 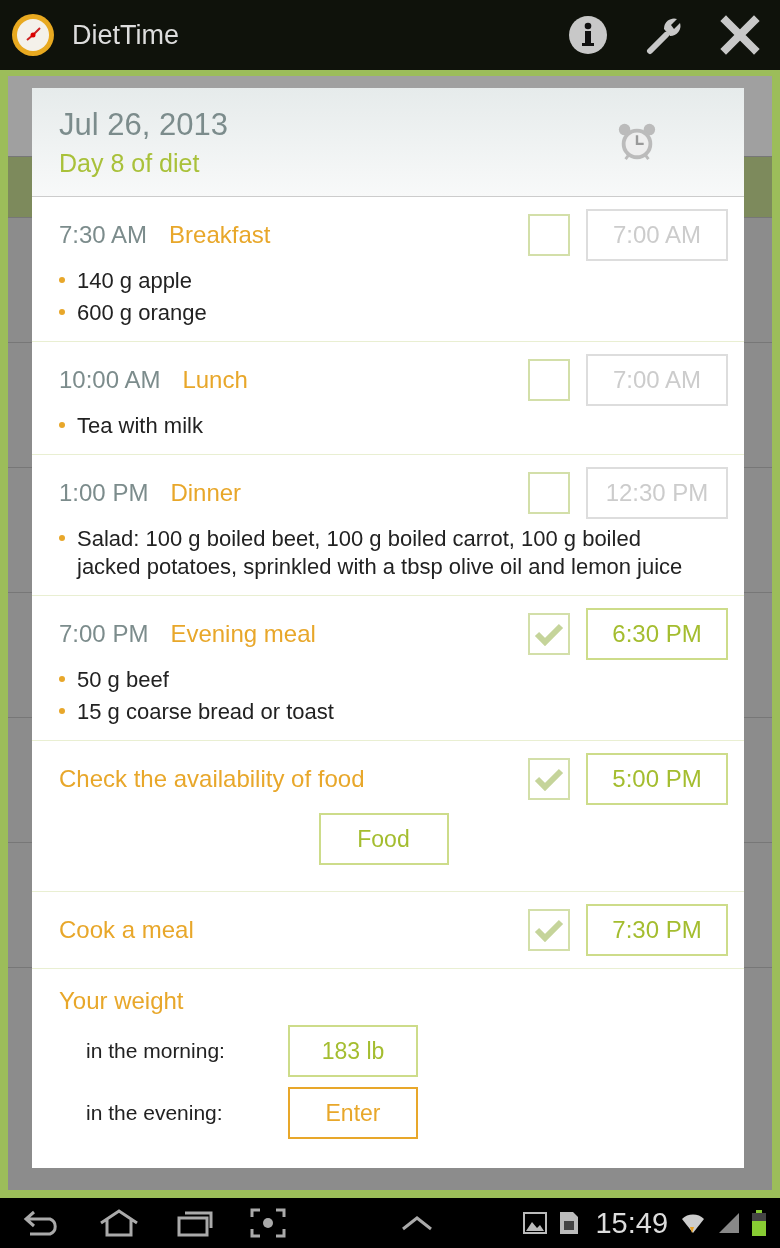 I want to click on info-icon, so click(x=588, y=35).